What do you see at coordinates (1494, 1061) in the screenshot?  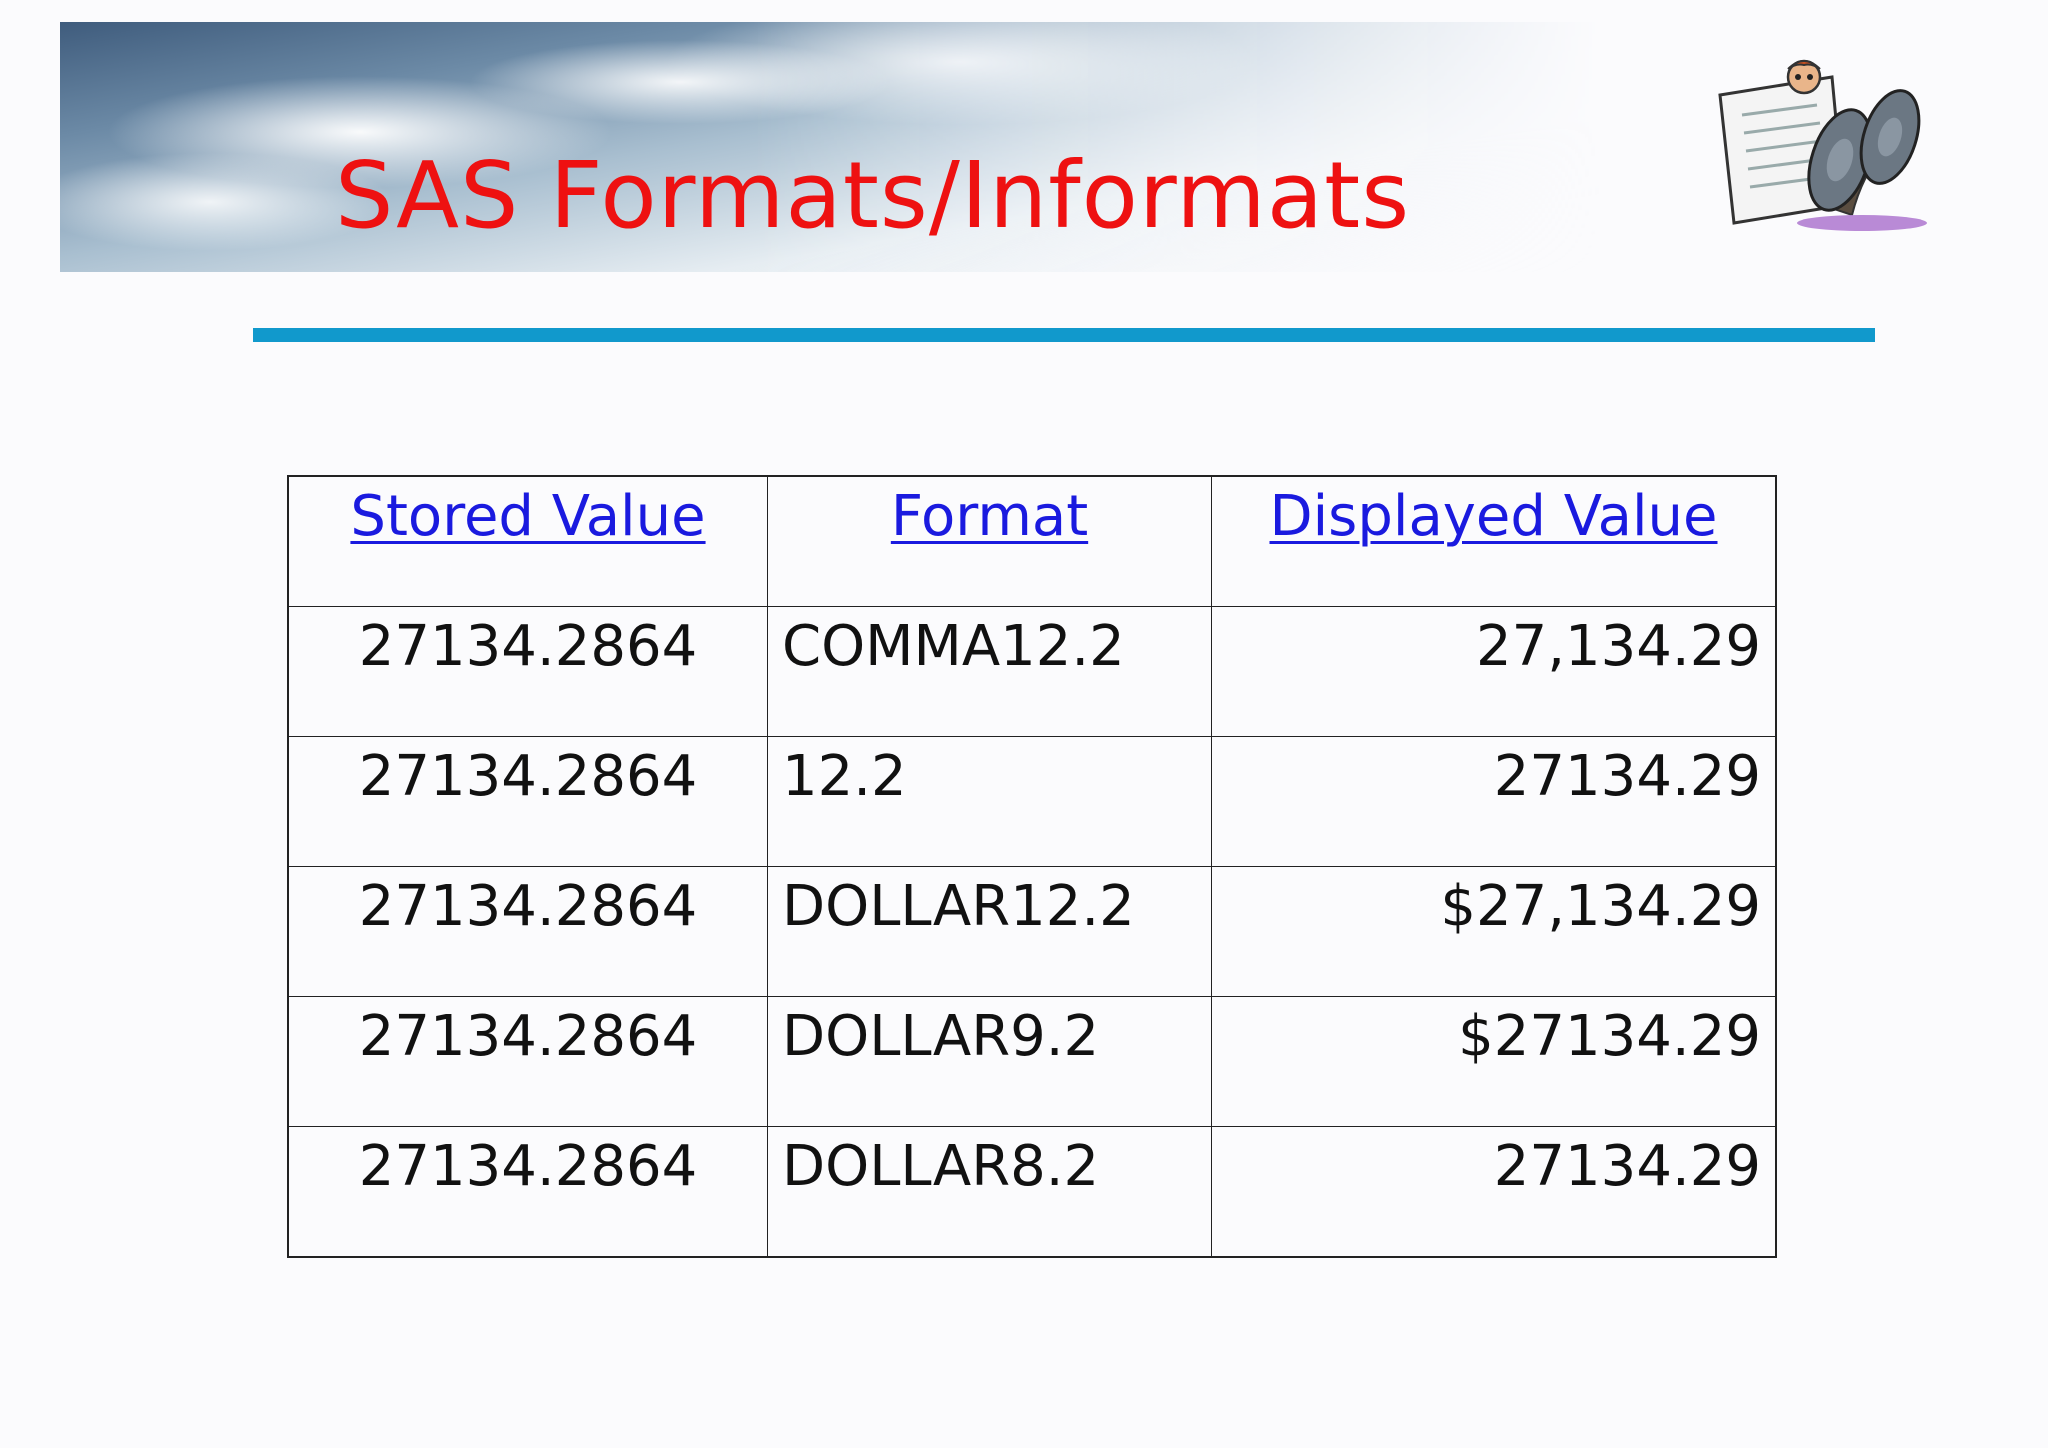 I see `displayed-value-cell: $27134.29` at bounding box center [1494, 1061].